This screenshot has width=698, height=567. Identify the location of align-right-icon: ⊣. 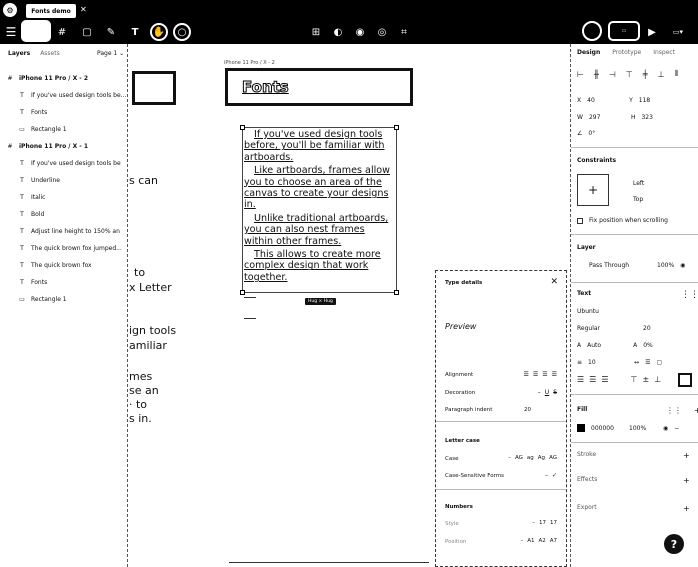
(612, 74).